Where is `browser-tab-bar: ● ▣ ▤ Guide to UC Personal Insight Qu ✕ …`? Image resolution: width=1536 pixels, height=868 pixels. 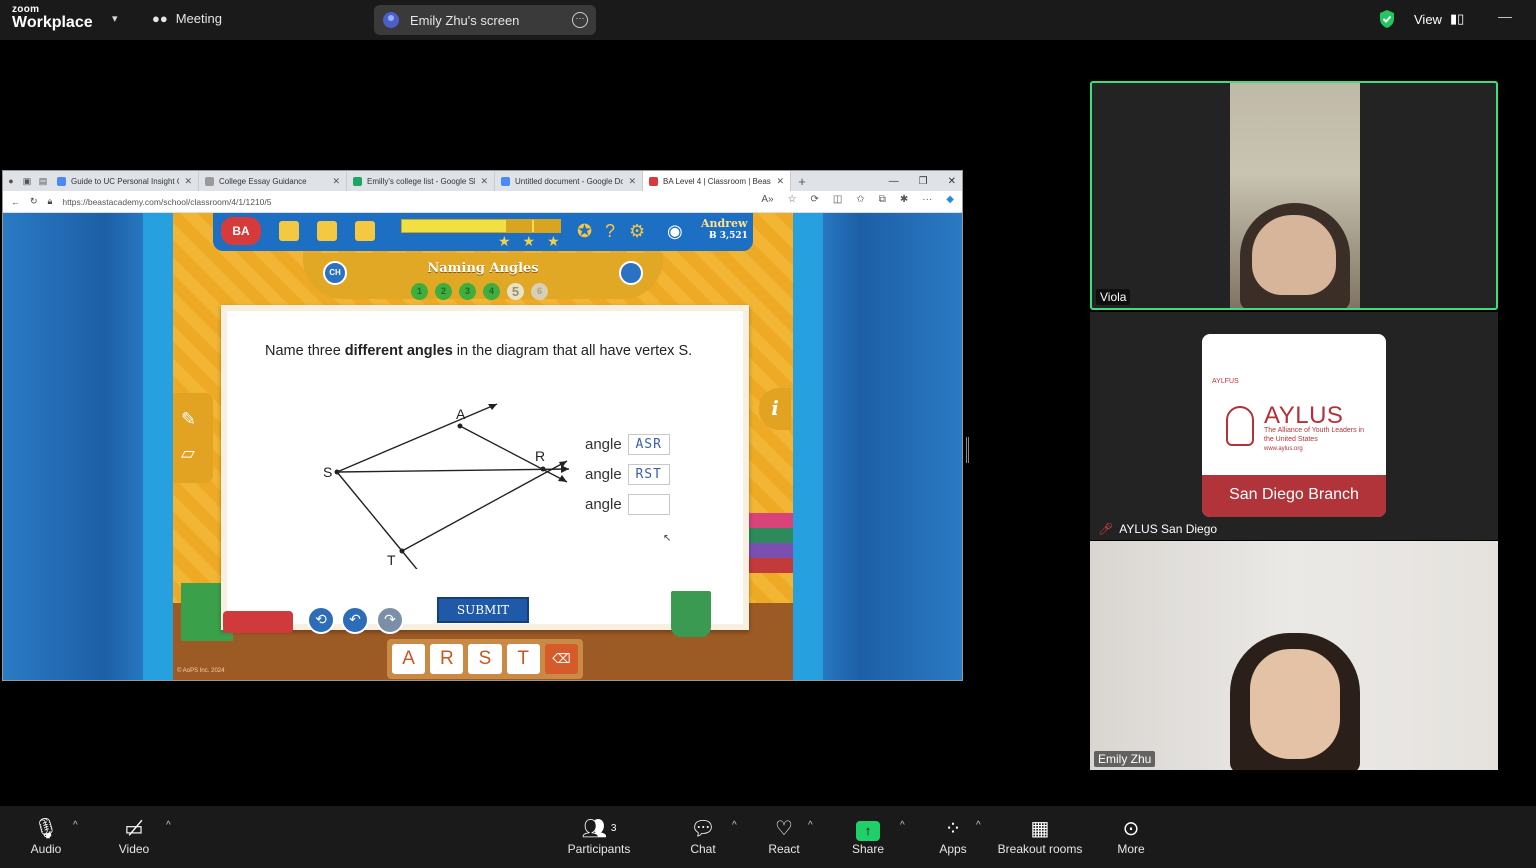 browser-tab-bar: ● ▣ ▤ Guide to UC Personal Insight Qu ✕ … is located at coordinates (482, 181).